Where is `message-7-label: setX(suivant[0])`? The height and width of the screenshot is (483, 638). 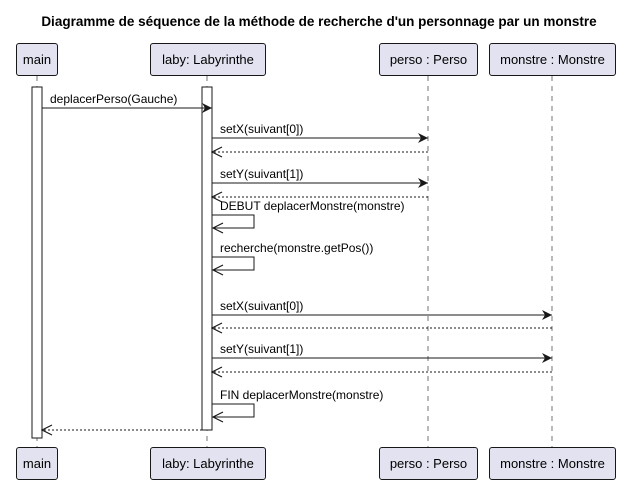 message-7-label: setX(suivant[0]) is located at coordinates (261, 306).